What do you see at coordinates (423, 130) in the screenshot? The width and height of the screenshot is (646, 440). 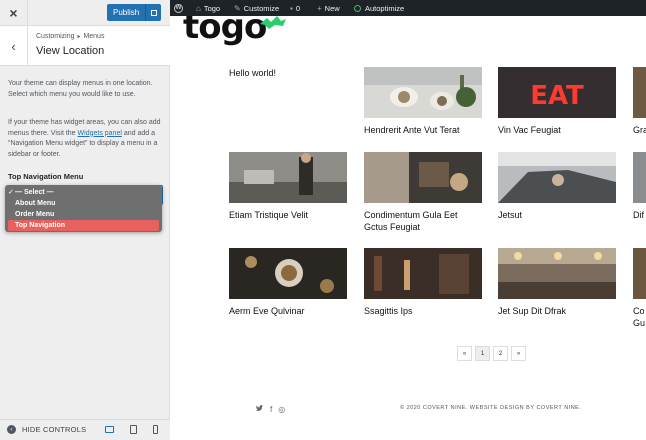 I see `post-title: Hendrerit Ante Vut Terat` at bounding box center [423, 130].